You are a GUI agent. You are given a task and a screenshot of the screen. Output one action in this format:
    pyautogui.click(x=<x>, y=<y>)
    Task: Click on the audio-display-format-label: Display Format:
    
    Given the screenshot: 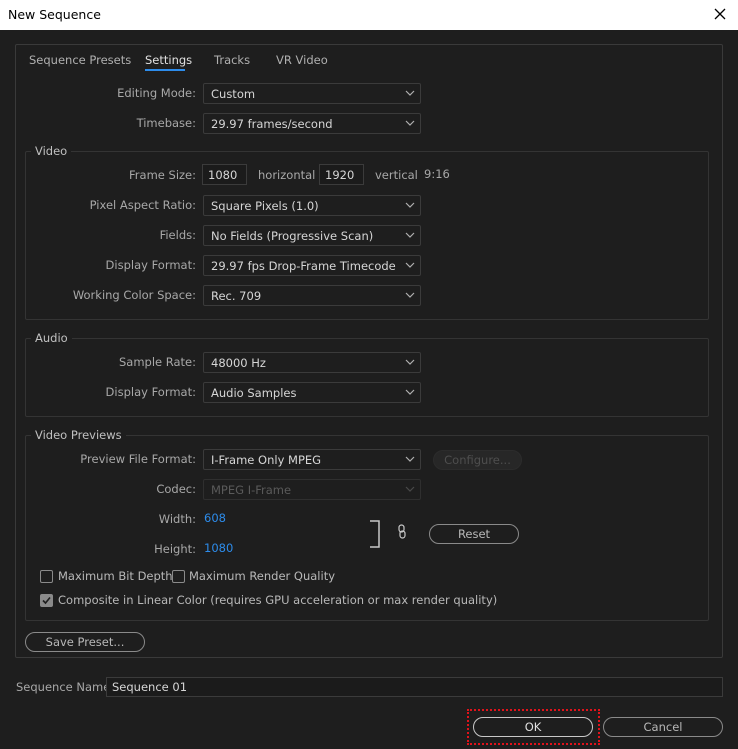 What is the action you would take?
    pyautogui.click(x=150, y=392)
    